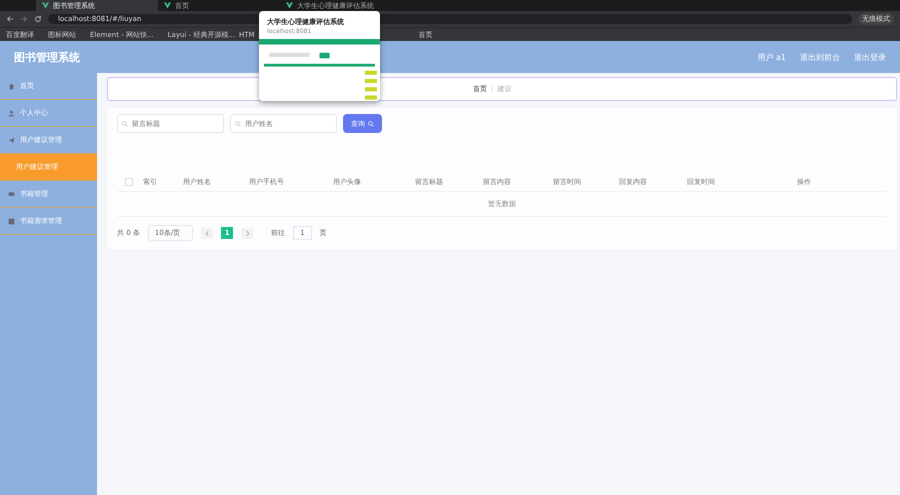 The image size is (900, 495). Describe the element at coordinates (11, 86) in the screenshot. I see `home-icon` at that location.